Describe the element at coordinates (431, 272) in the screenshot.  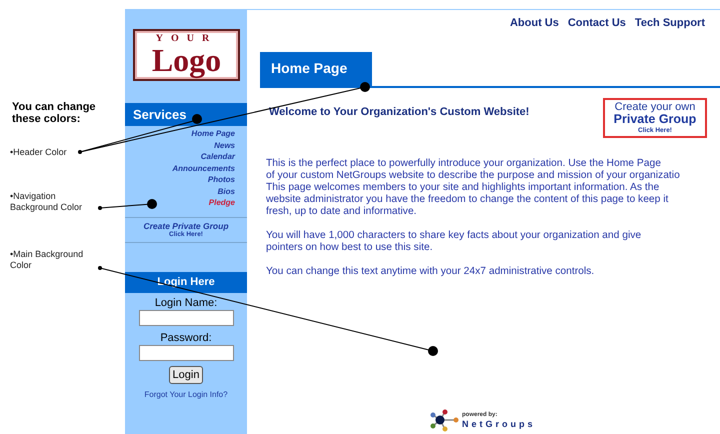
I see `body-paragraph: You can change this text anytime with your 24x7 administrative controls.` at that location.